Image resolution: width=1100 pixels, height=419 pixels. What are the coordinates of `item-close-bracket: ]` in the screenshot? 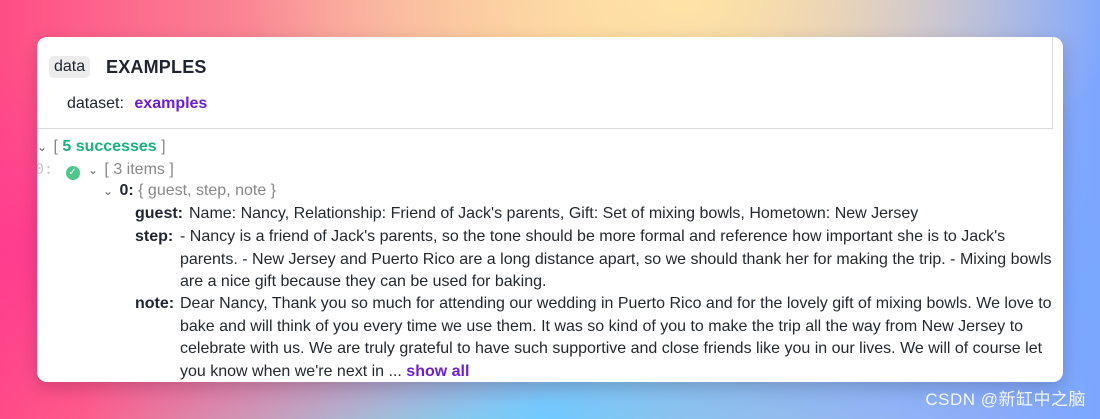 It's located at (171, 169).